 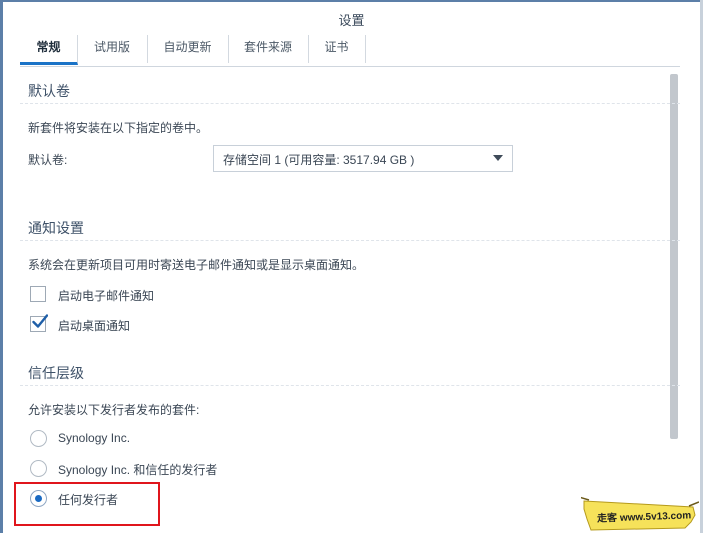 I want to click on radio-synology-only, so click(x=38, y=438).